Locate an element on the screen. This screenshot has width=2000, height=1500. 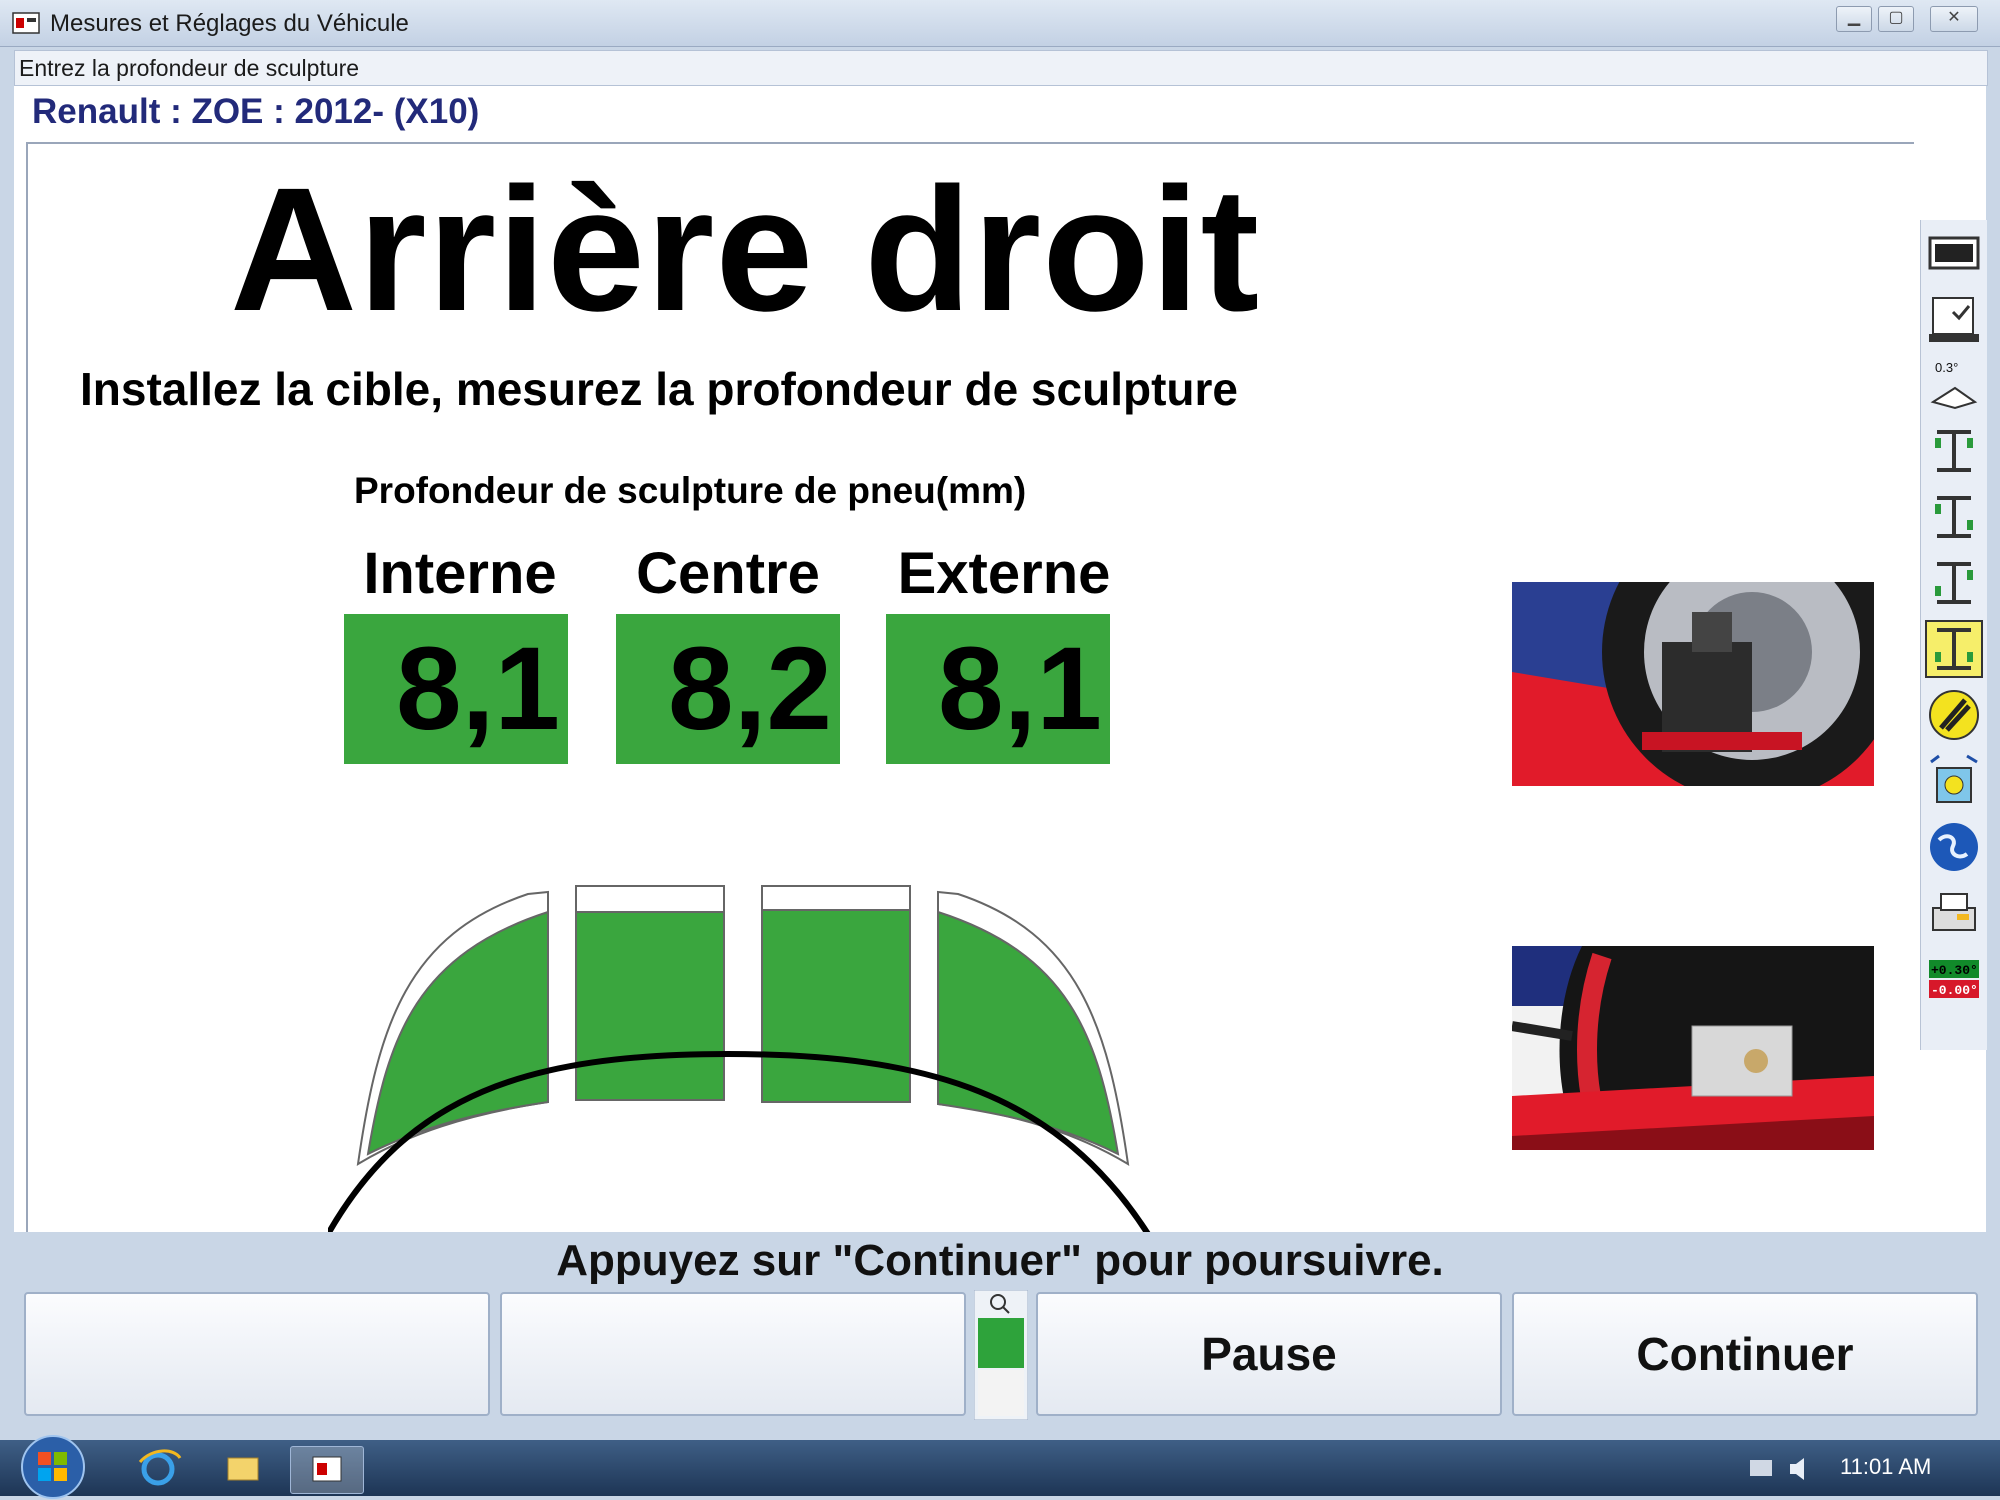
value-externe: 8,1 is located at coordinates (998, 689).